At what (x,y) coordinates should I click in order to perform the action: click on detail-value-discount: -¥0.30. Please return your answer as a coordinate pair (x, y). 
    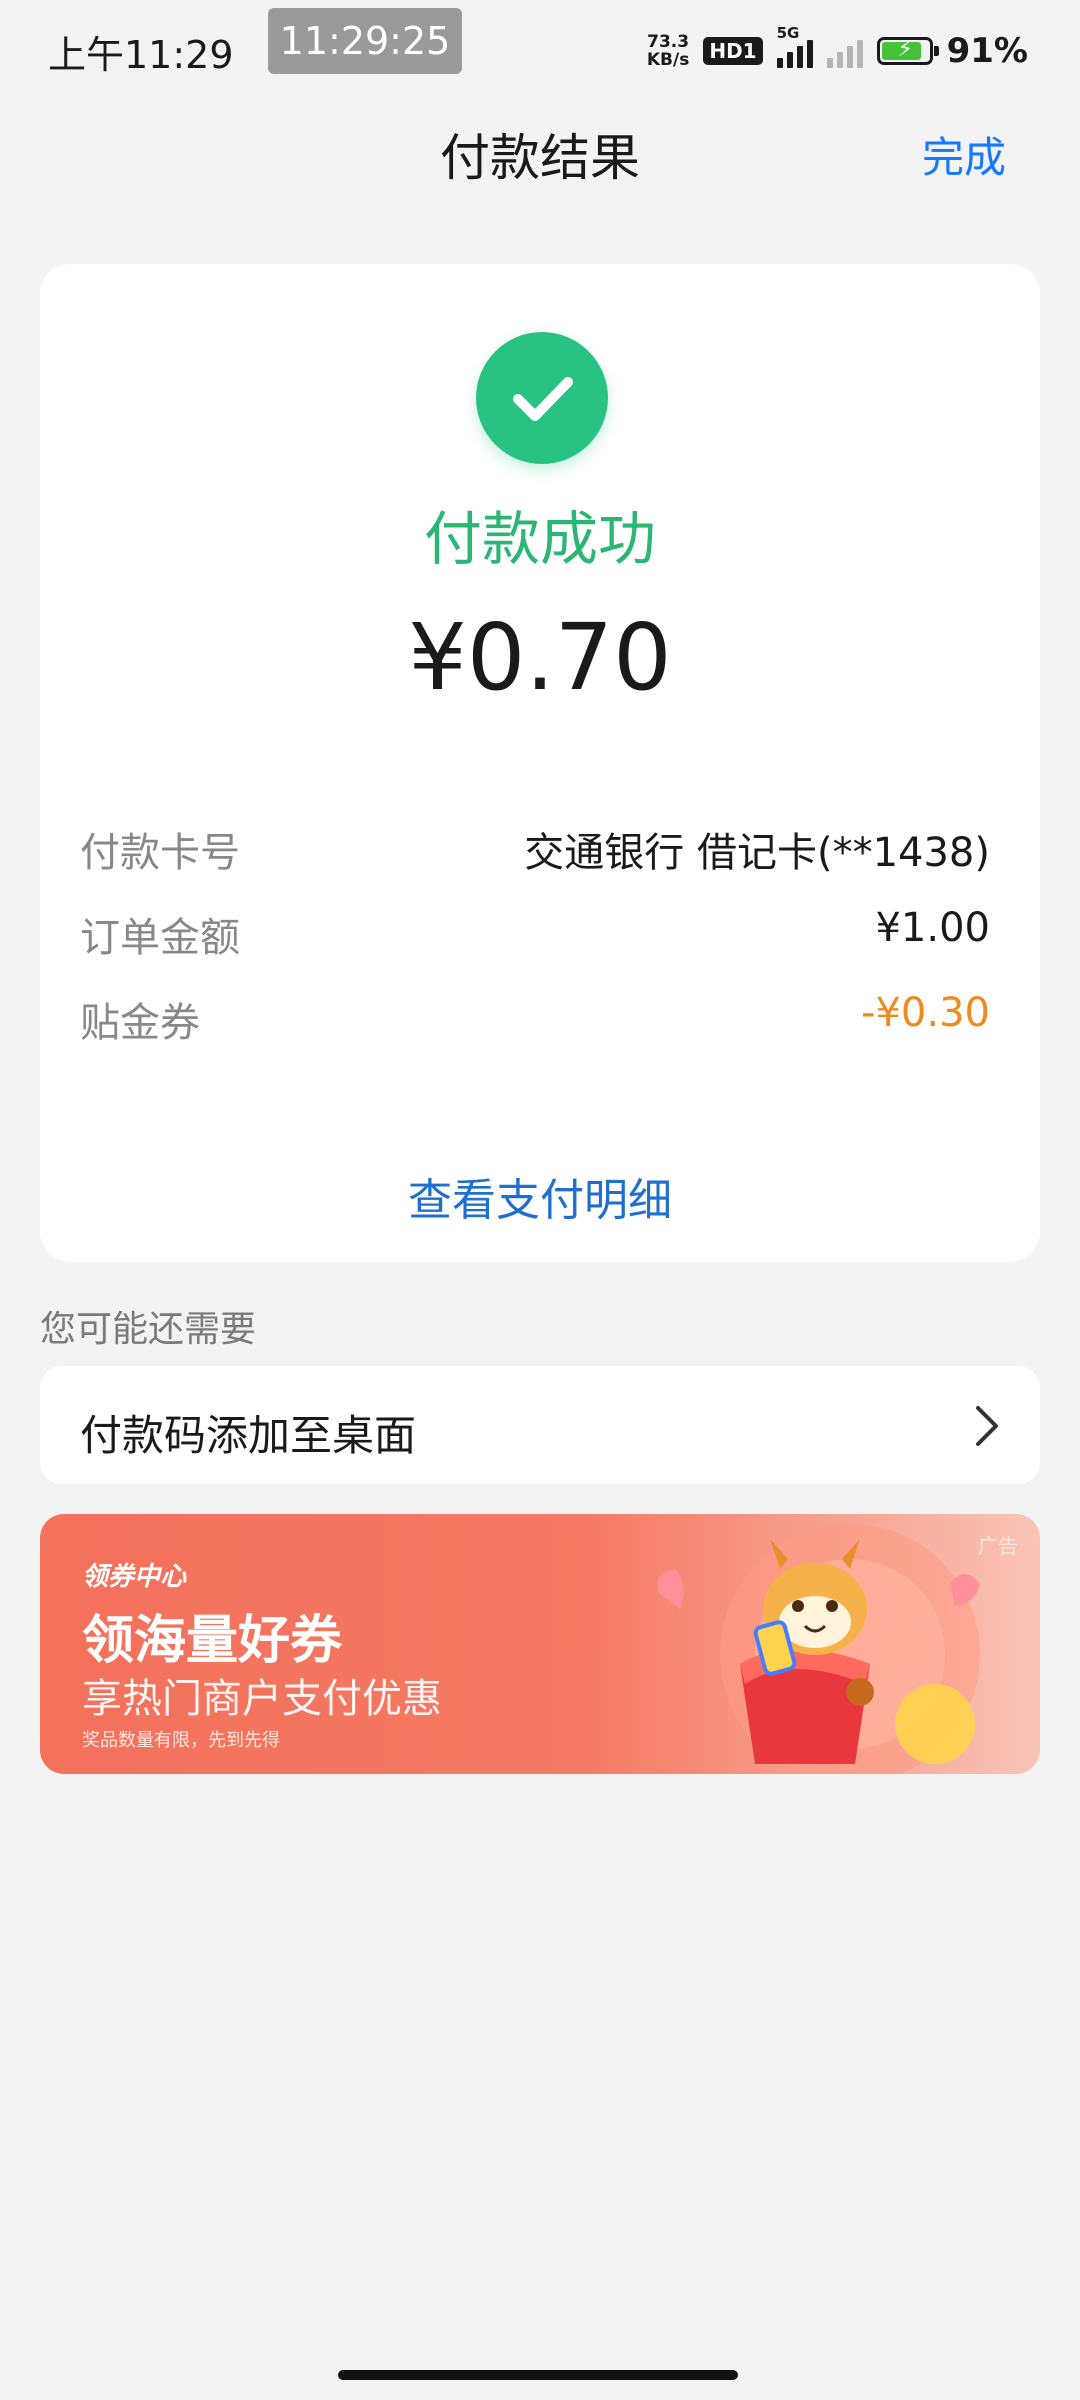
    Looking at the image, I should click on (925, 1013).